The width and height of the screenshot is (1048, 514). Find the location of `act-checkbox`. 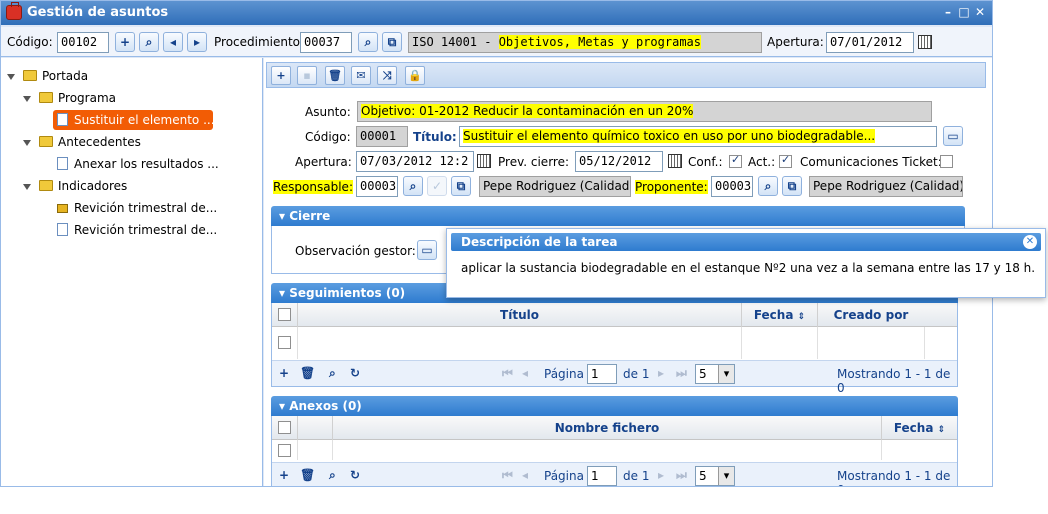

act-checkbox is located at coordinates (785, 160).